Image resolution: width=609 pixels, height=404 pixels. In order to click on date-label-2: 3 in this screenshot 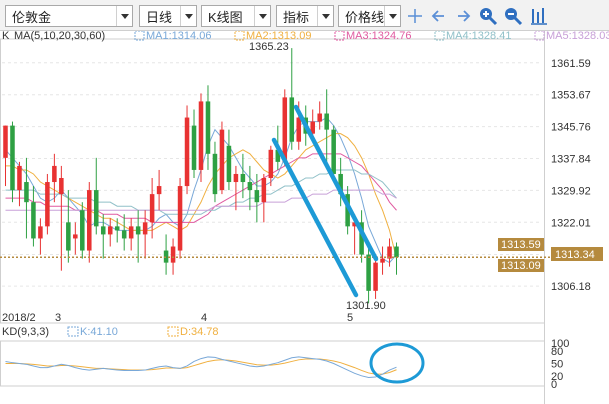, I will do `click(58, 318)`.